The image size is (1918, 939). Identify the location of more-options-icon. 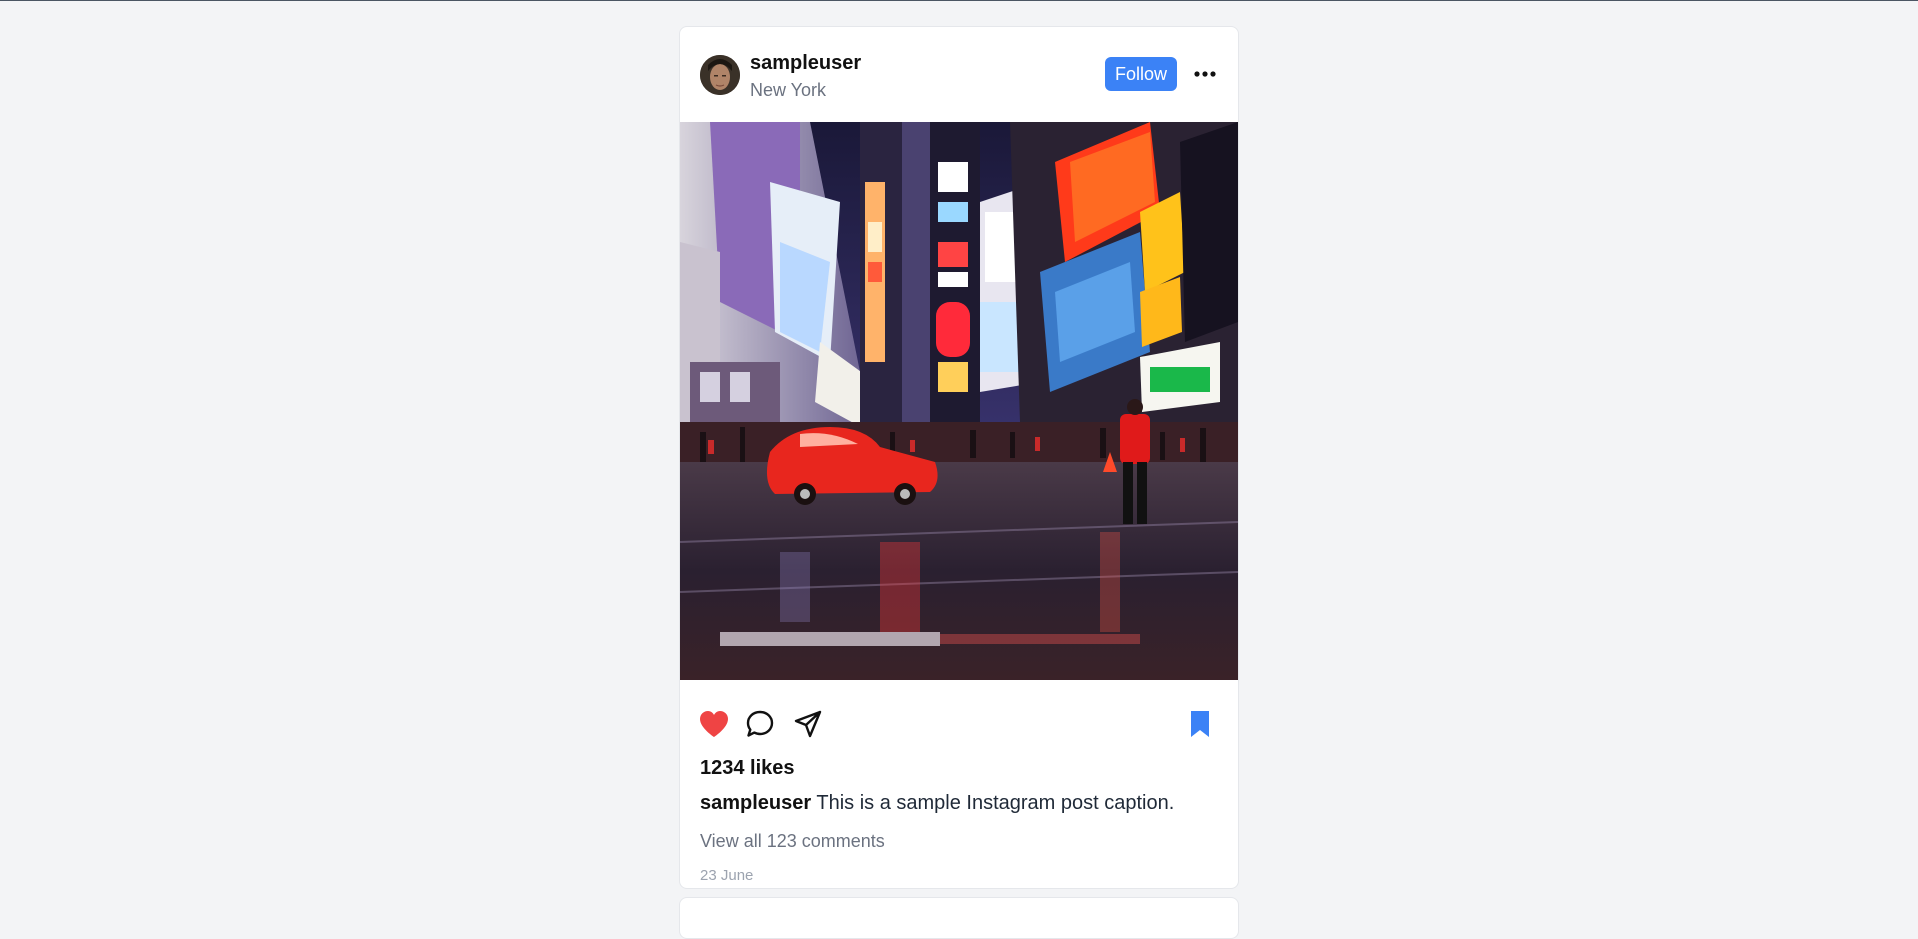
(1205, 74).